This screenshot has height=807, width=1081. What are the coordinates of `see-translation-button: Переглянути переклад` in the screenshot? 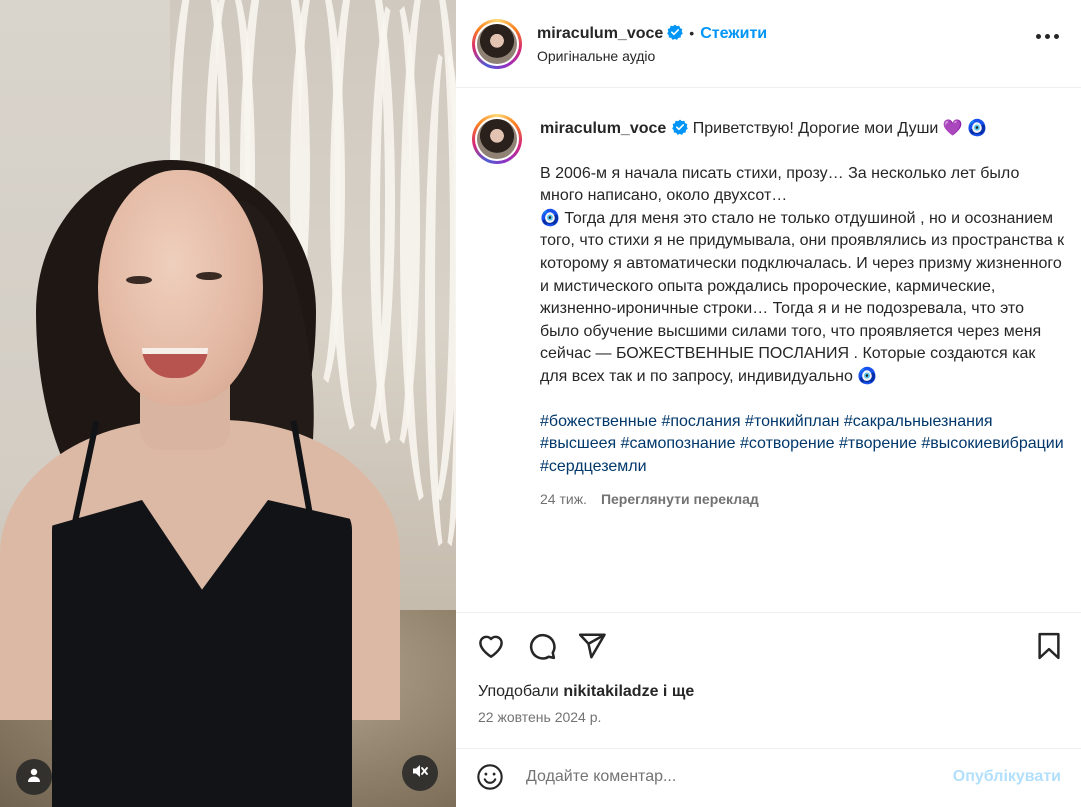 It's located at (680, 499).